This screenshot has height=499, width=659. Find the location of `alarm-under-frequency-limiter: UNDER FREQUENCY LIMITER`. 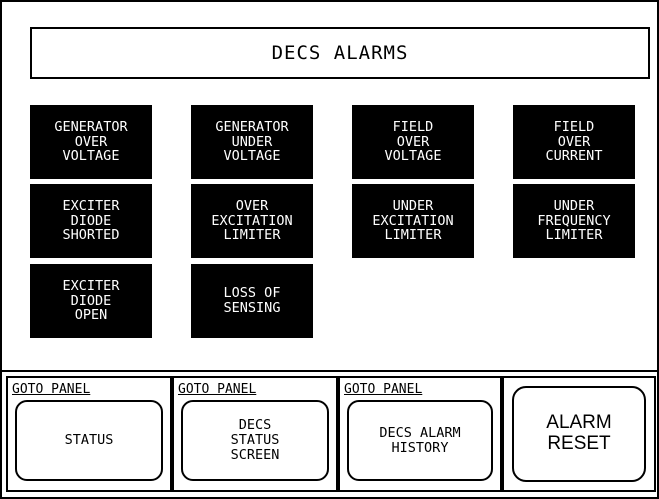

alarm-under-frequency-limiter: UNDER FREQUENCY LIMITER is located at coordinates (574, 221).